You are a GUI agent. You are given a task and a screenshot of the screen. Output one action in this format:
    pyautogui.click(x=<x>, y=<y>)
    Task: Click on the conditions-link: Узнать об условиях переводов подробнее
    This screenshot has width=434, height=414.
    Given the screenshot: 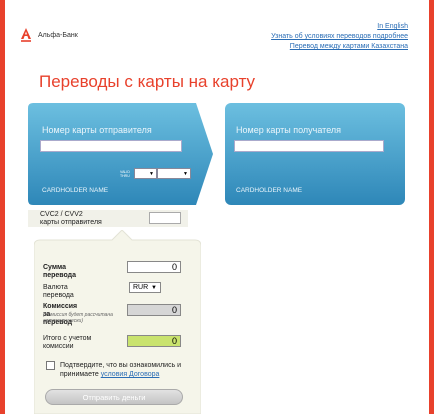 What is the action you would take?
    pyautogui.click(x=339, y=37)
    